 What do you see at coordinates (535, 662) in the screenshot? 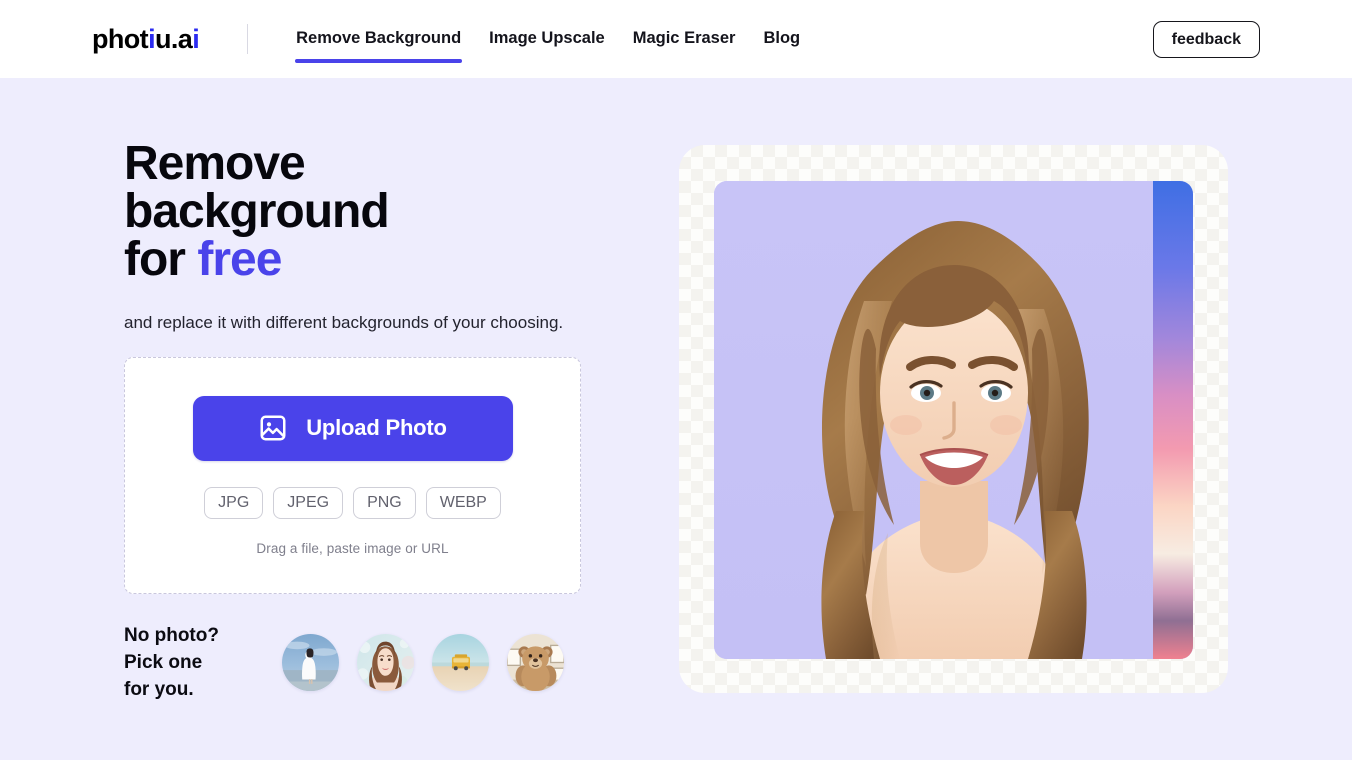
I see `sample-thumb-teddy-bear` at bounding box center [535, 662].